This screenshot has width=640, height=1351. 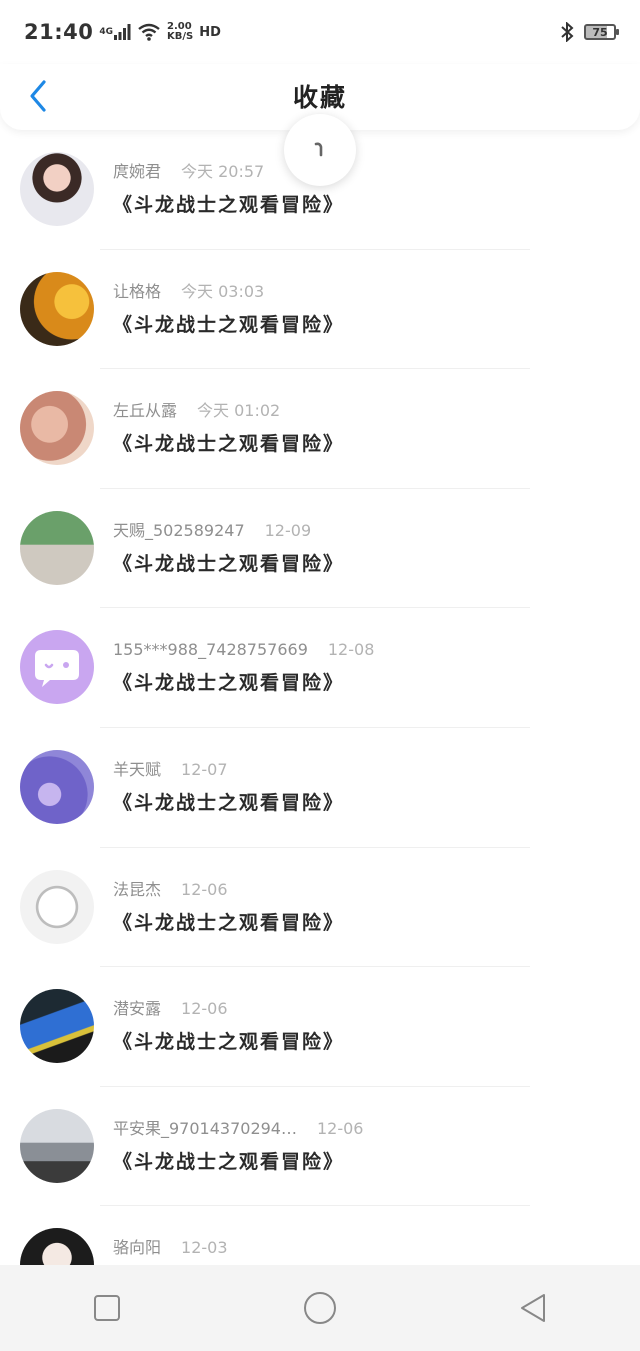 What do you see at coordinates (601, 32) in the screenshot?
I see `battery-indicator: 75` at bounding box center [601, 32].